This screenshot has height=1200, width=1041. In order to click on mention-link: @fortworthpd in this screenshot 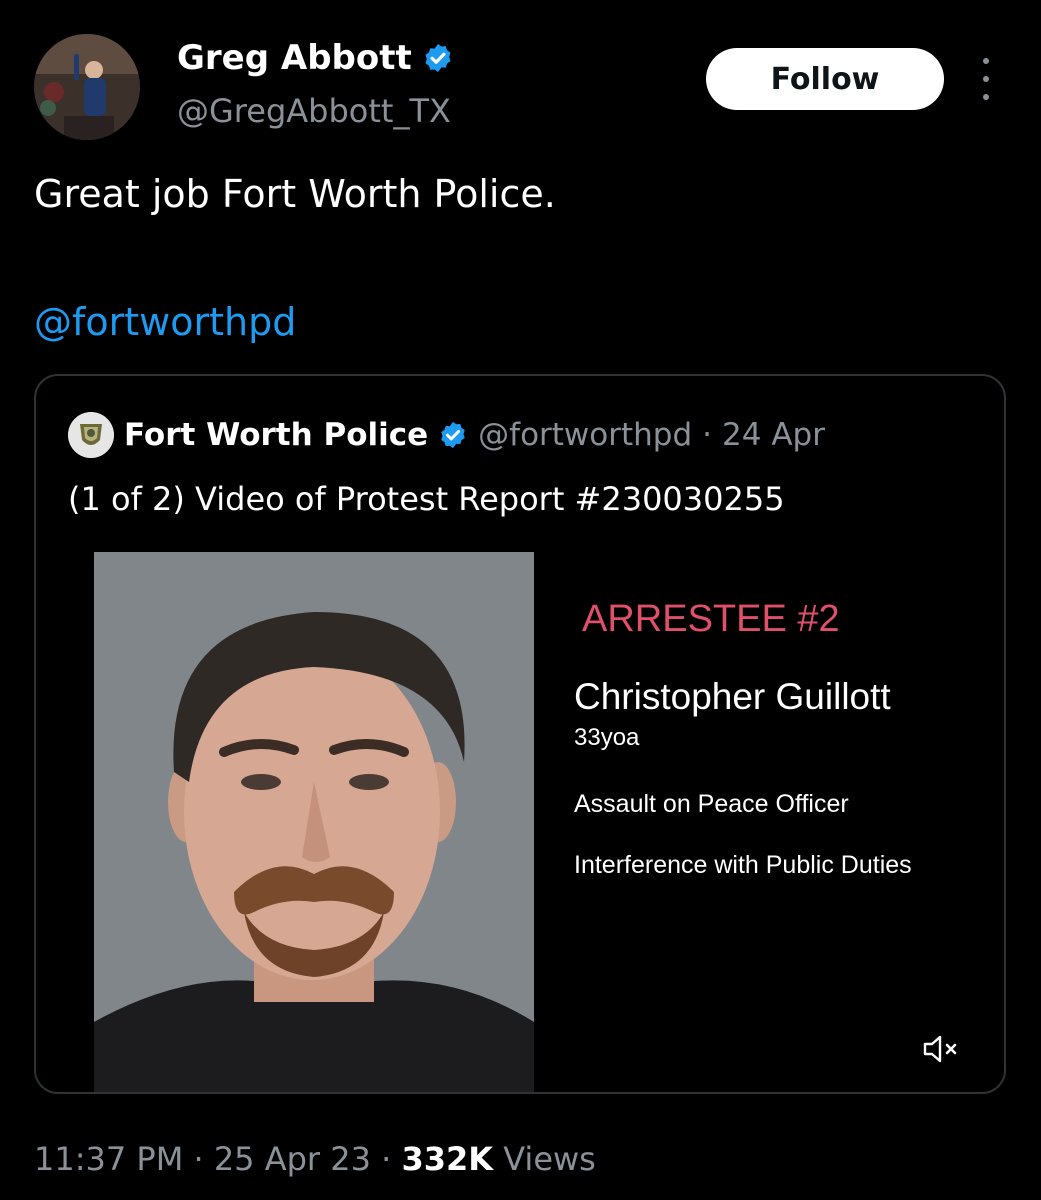, I will do `click(165, 322)`.